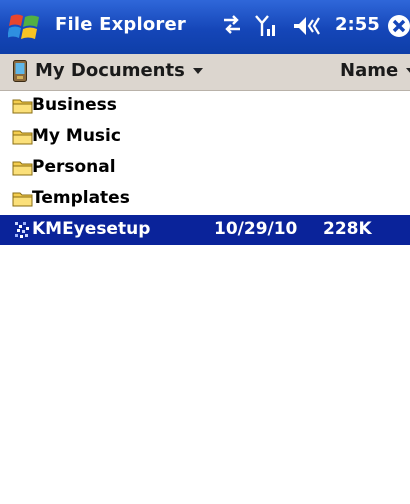  I want to click on list-item-personal: Personal, so click(205, 168).